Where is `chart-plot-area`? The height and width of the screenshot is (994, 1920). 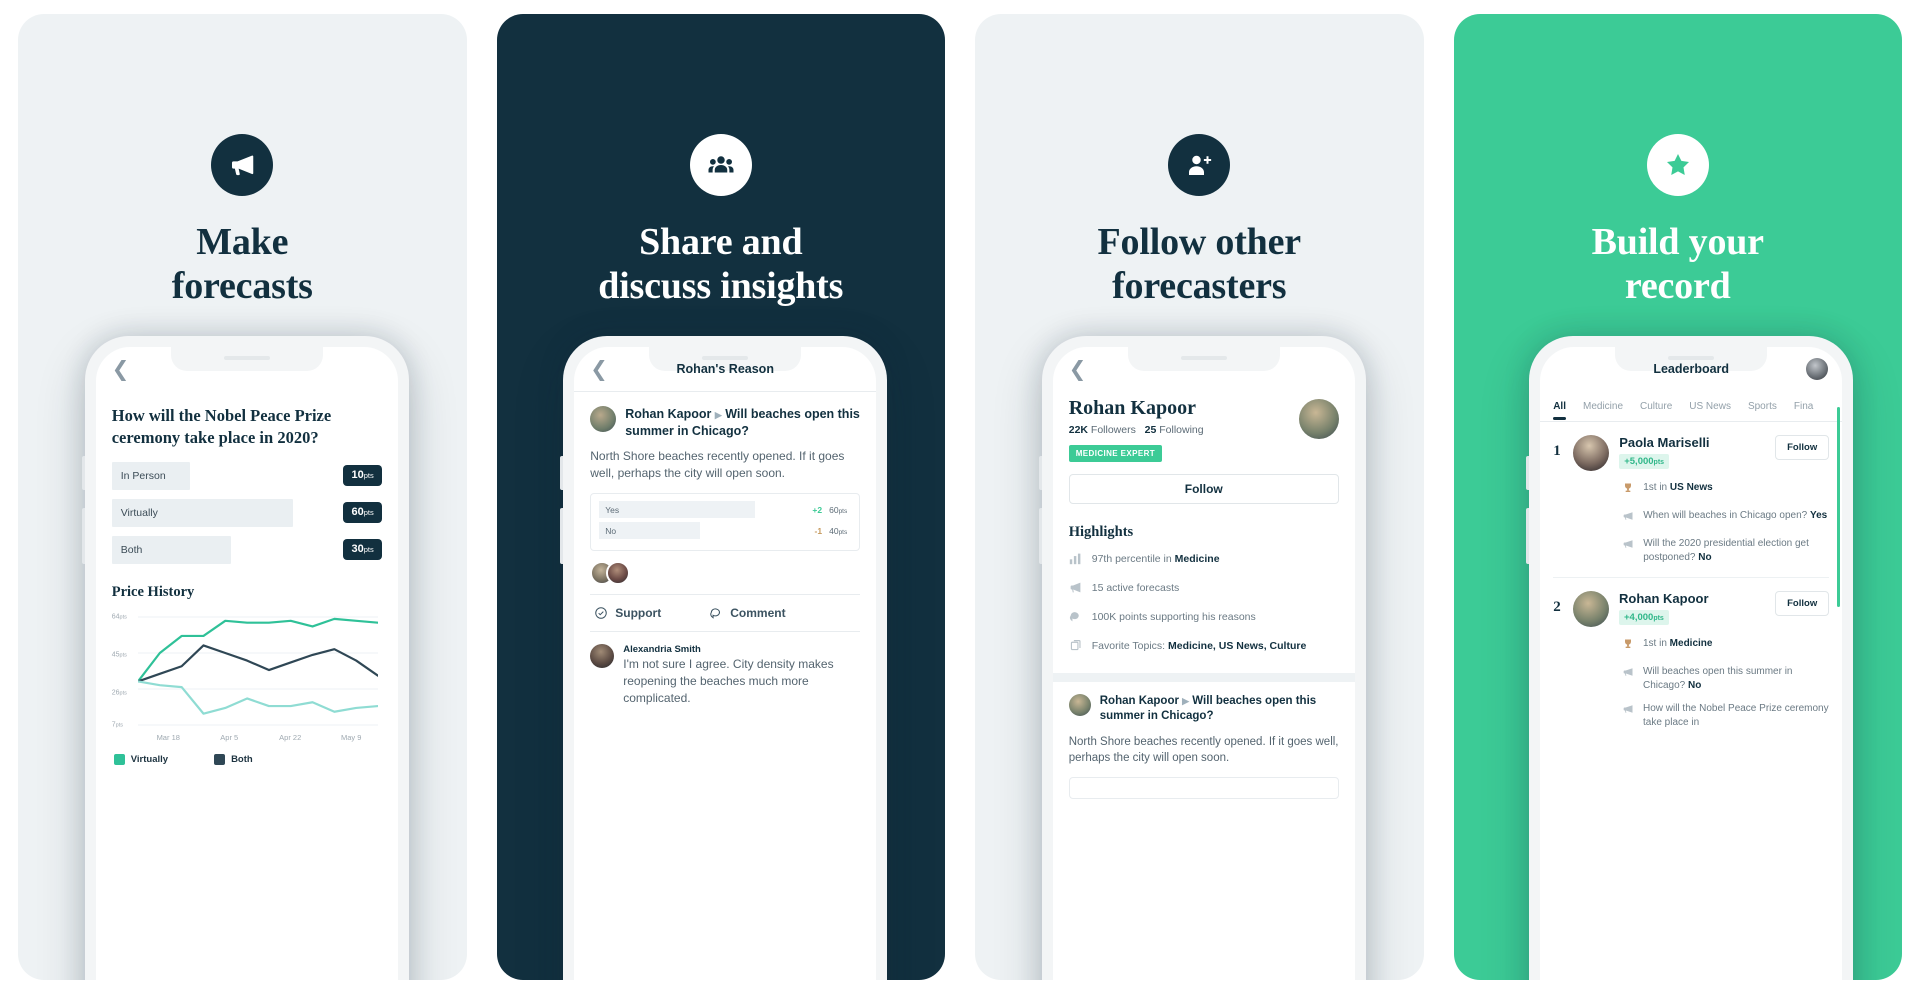
chart-plot-area is located at coordinates (257, 671).